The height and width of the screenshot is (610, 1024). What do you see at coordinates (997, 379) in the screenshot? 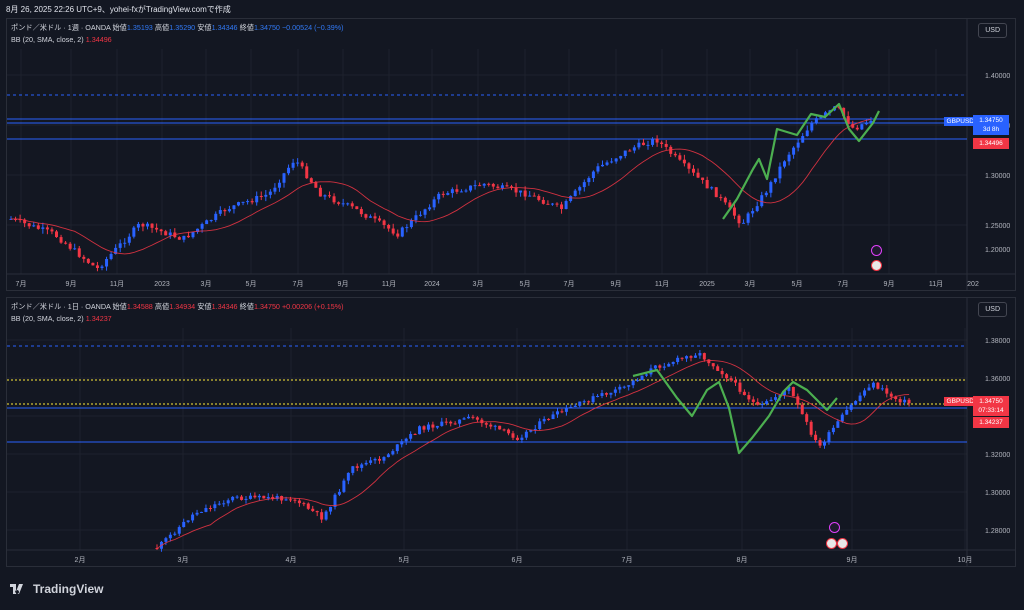
I see `price-axis-label: 1.36000` at bounding box center [997, 379].